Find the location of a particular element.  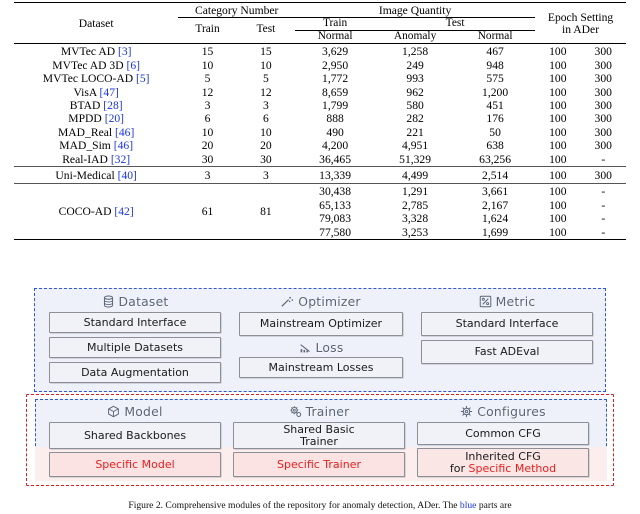

optimizer-box-mainstream-optimizer: Mainstream Optimizer is located at coordinates (321, 324).